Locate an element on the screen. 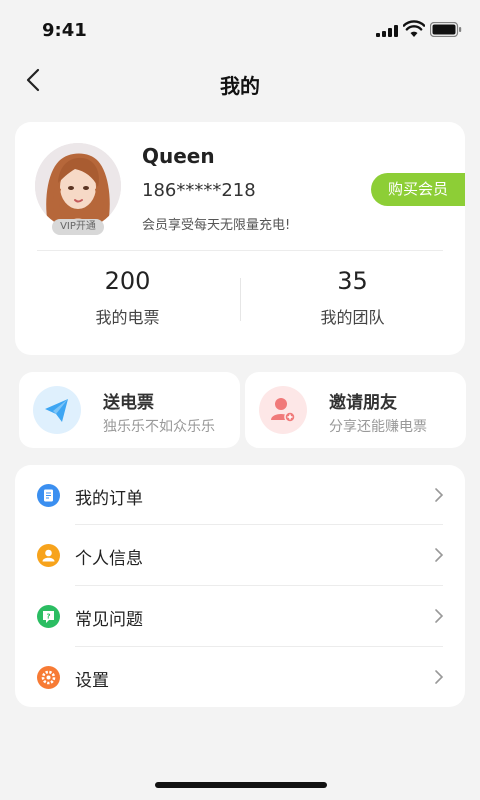 Image resolution: width=480 pixels, height=800 pixels. vip-badge: VIP开通 is located at coordinates (78, 227).